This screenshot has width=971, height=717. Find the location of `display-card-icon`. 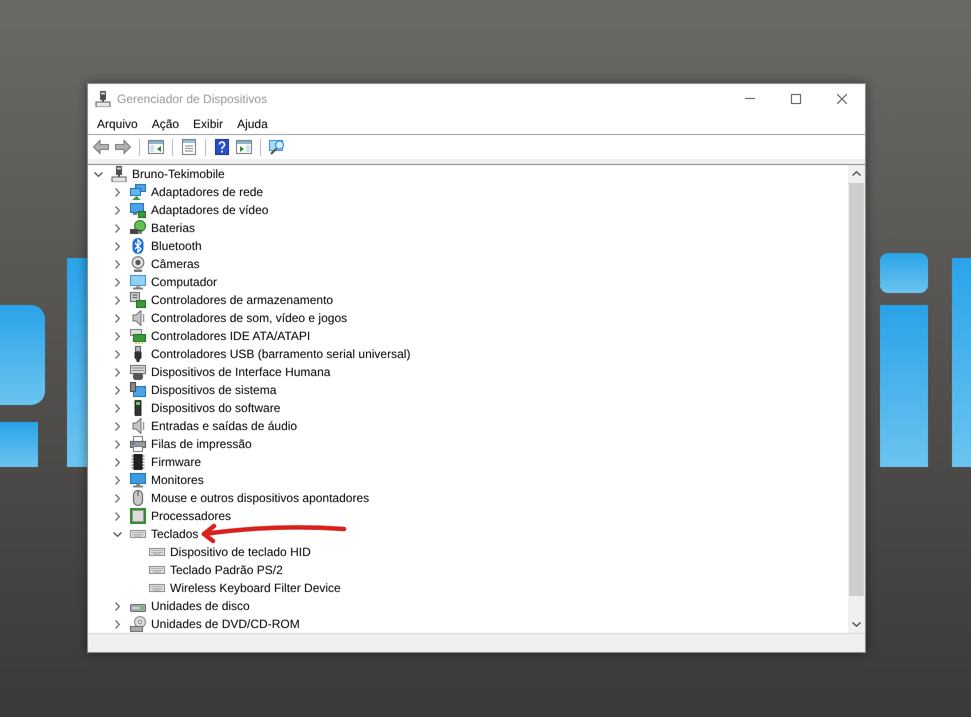

display-card-icon is located at coordinates (138, 210).